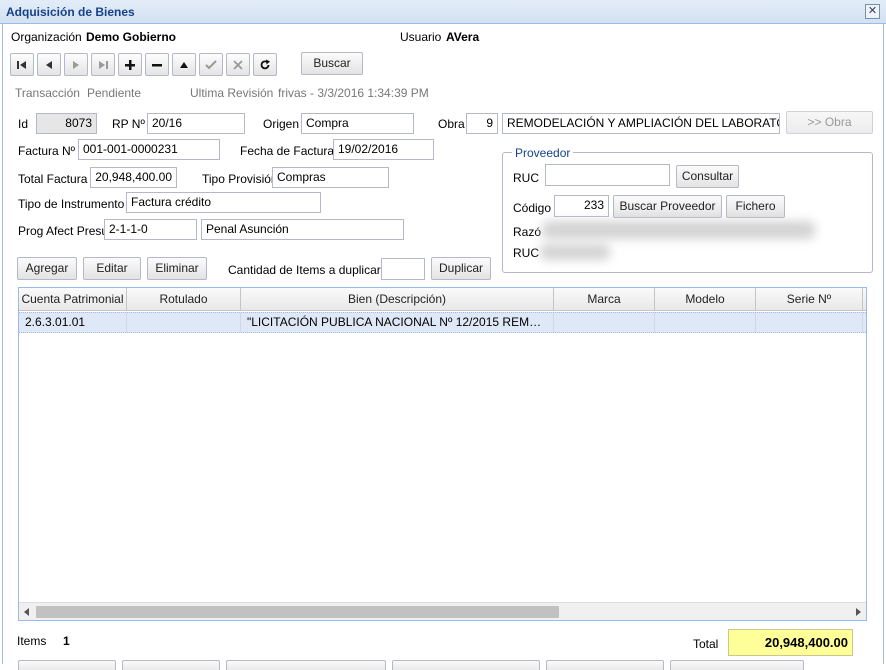 This screenshot has width=886, height=670. Describe the element at coordinates (357, 123) in the screenshot. I see `origen-field: Compra` at that location.